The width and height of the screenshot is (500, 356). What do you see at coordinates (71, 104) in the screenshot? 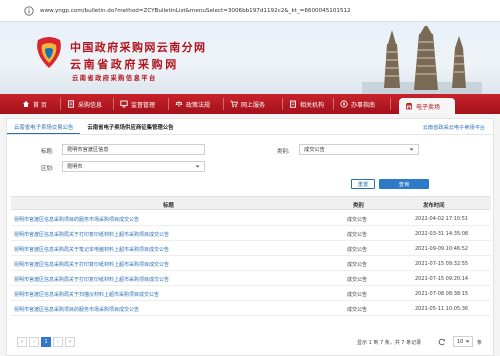
I see `document-icon` at bounding box center [71, 104].